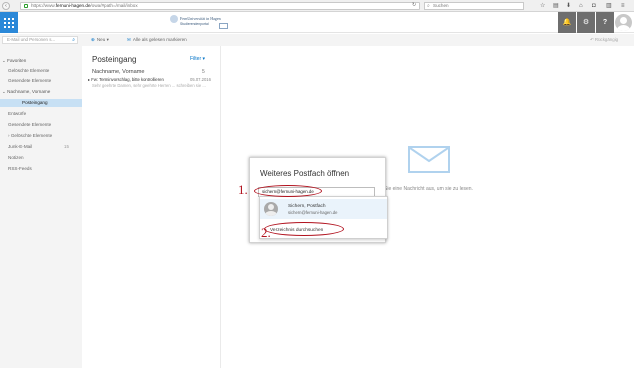 The width and height of the screenshot is (634, 368). What do you see at coordinates (29, 91) in the screenshot?
I see `account-label: Nachname, Vorname` at bounding box center [29, 91].